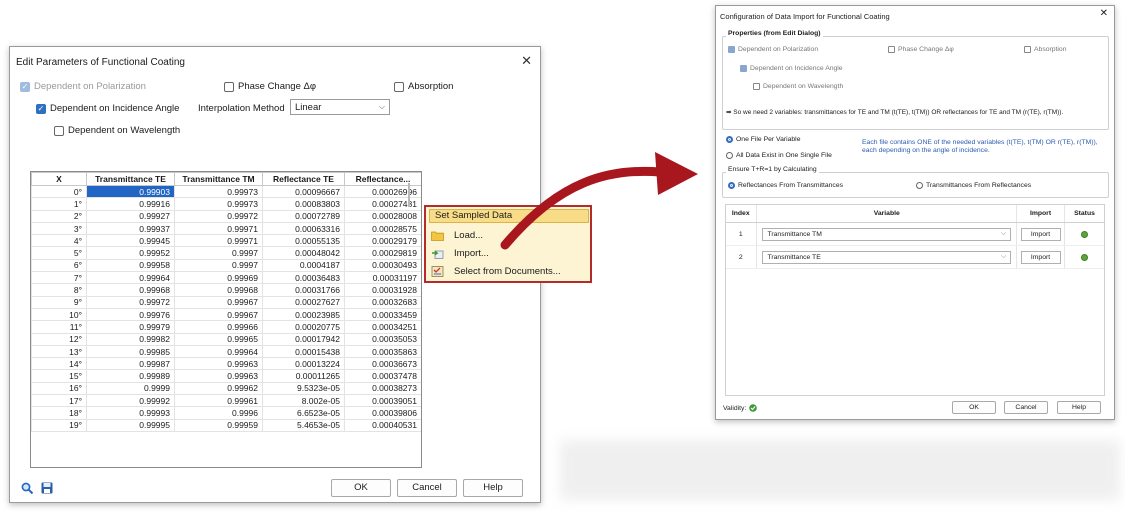 The width and height of the screenshot is (1125, 514). Describe the element at coordinates (303, 191) in the screenshot. I see `table-cell: 0.00096667` at that location.